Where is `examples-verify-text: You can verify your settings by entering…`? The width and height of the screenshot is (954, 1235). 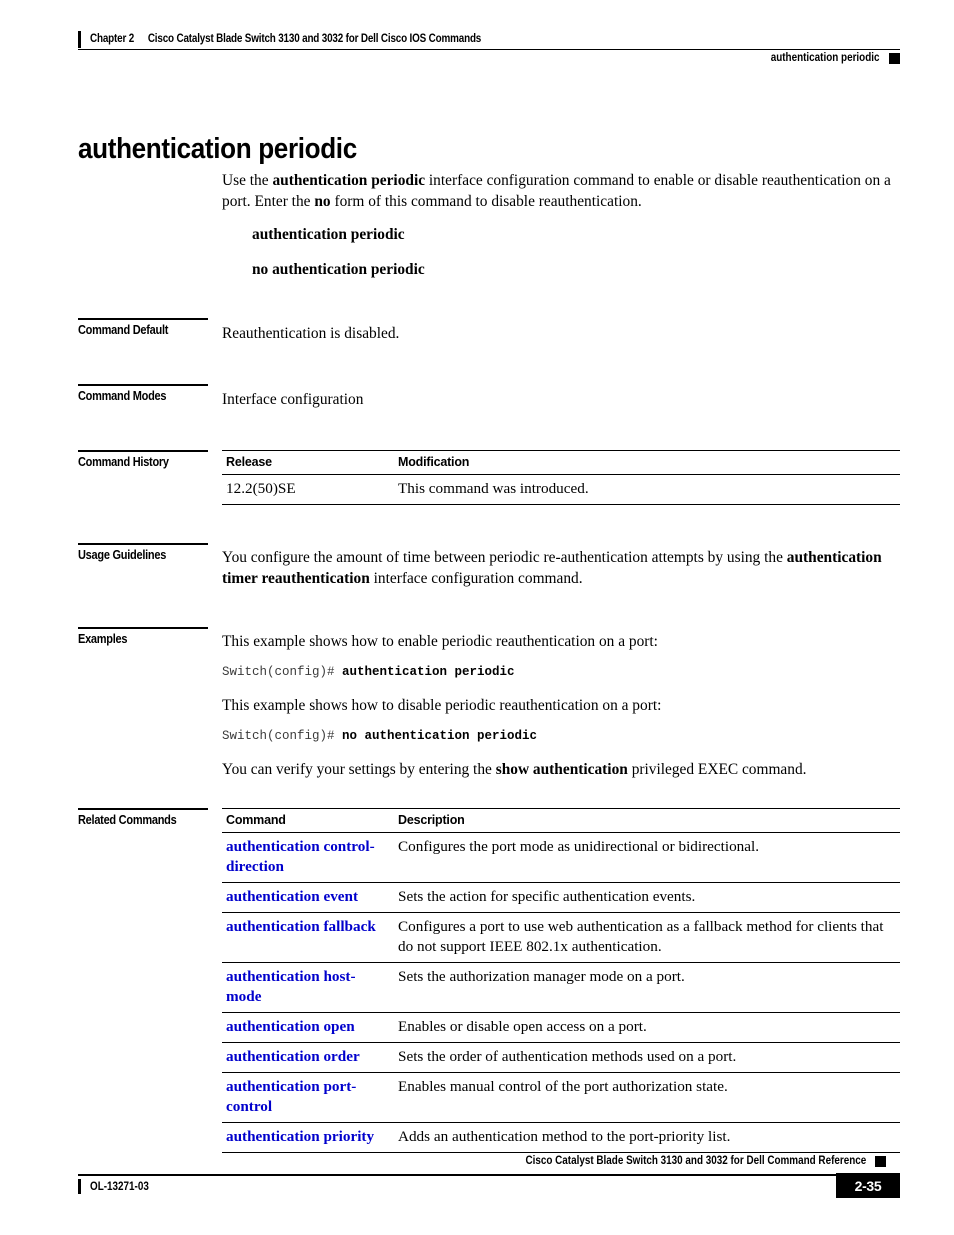
examples-verify-text: You can verify your settings by entering… is located at coordinates (561, 769).